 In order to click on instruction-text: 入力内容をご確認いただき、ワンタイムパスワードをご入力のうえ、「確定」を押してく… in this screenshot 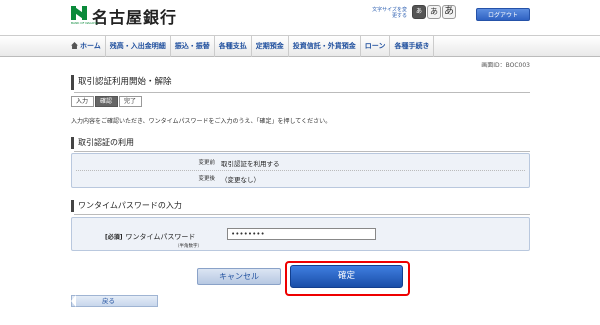, I will do `click(201, 121)`.